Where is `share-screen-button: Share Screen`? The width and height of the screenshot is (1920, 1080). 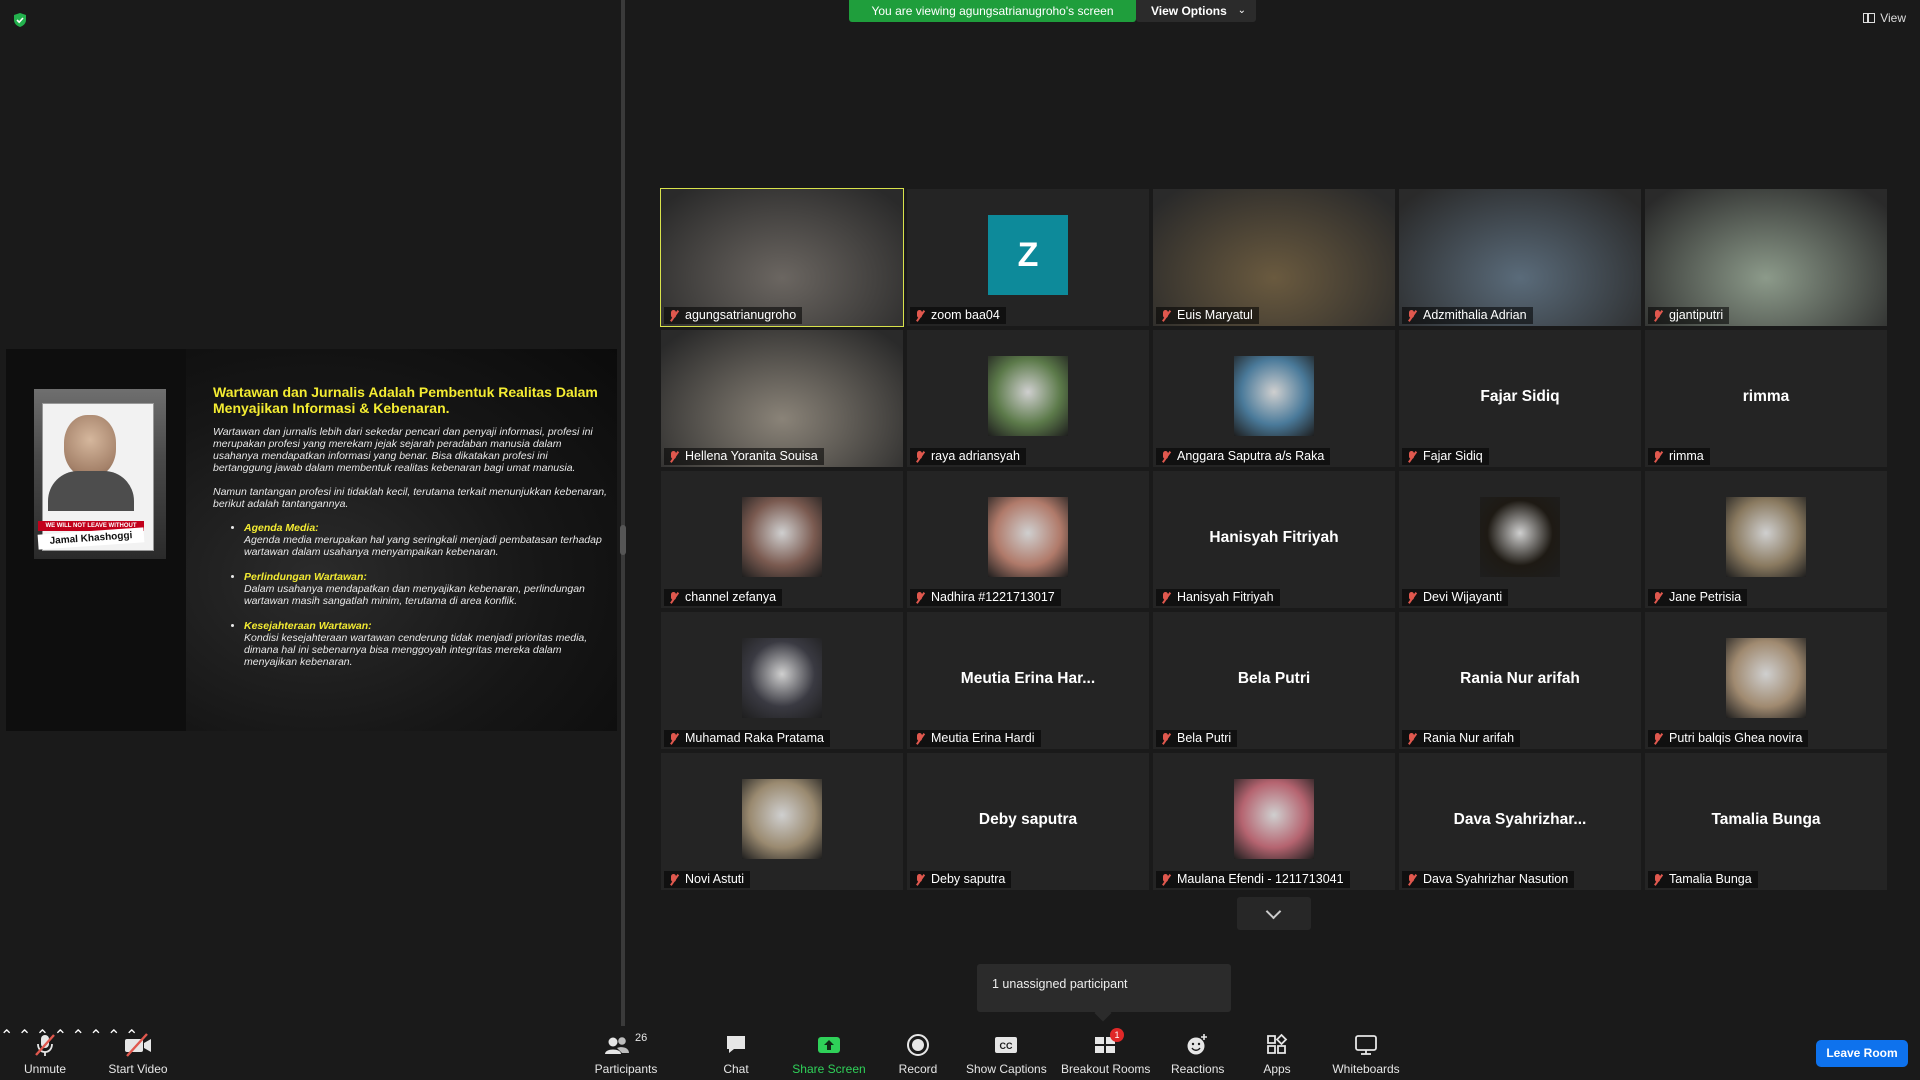 share-screen-button: Share Screen is located at coordinates (829, 1054).